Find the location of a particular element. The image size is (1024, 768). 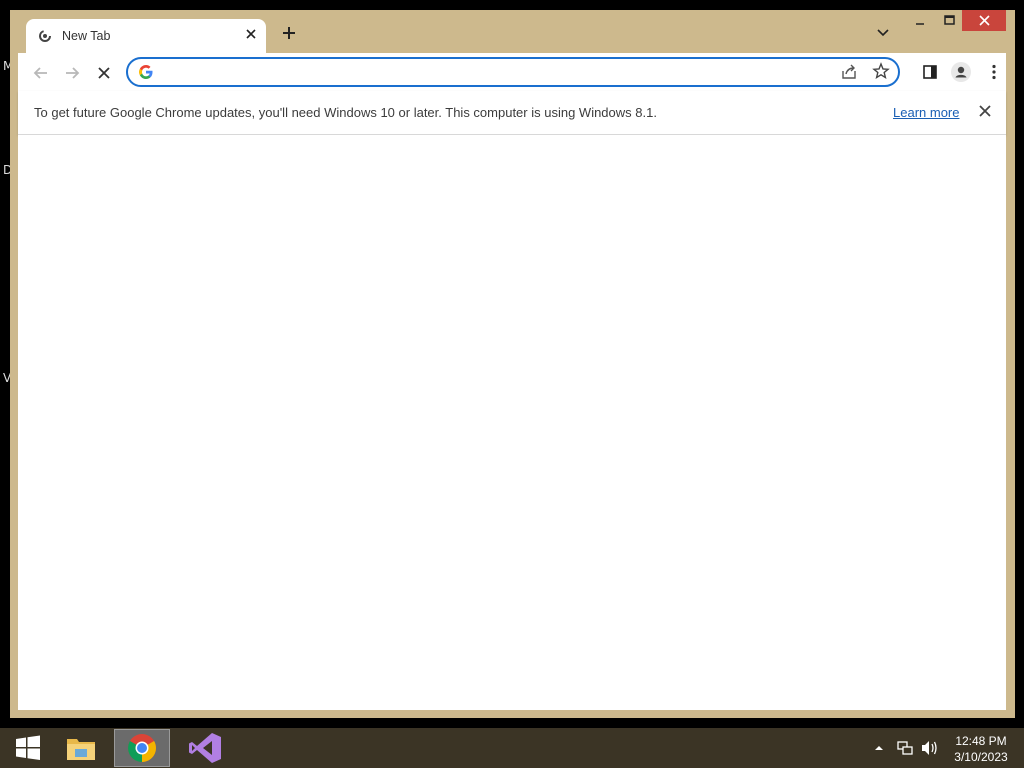

maximize-icon is located at coordinates (949, 20).